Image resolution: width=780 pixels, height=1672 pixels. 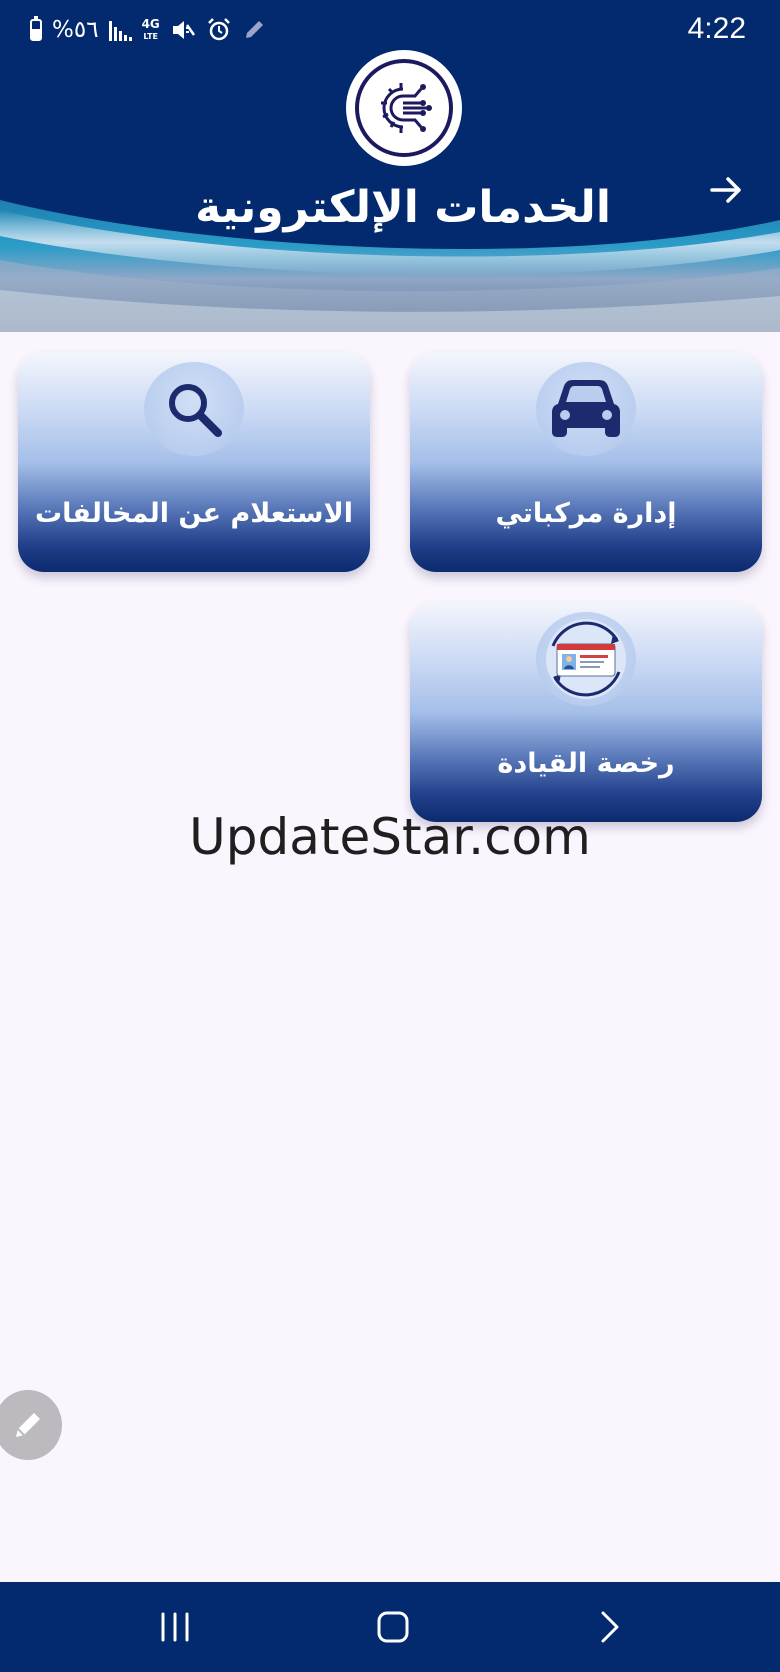 What do you see at coordinates (28, 1425) in the screenshot?
I see `pencil-icon` at bounding box center [28, 1425].